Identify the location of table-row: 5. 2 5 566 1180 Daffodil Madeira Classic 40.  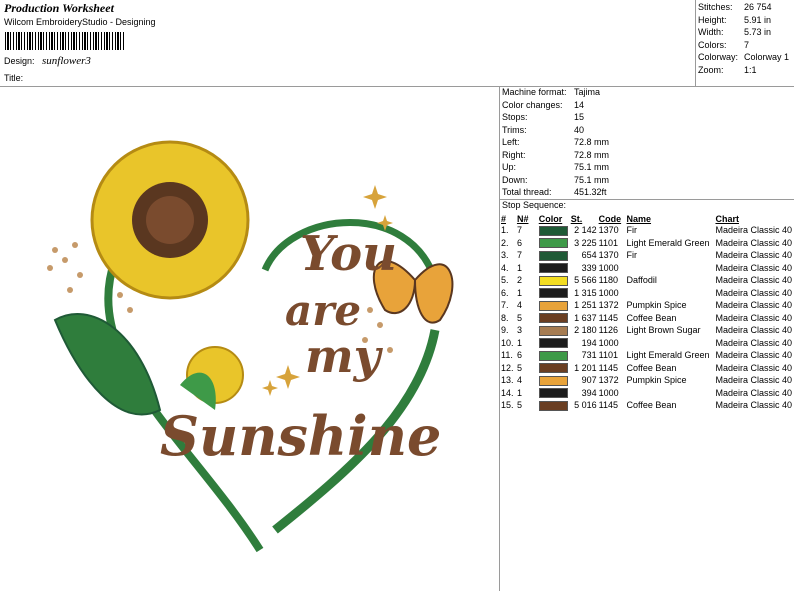
(647, 280).